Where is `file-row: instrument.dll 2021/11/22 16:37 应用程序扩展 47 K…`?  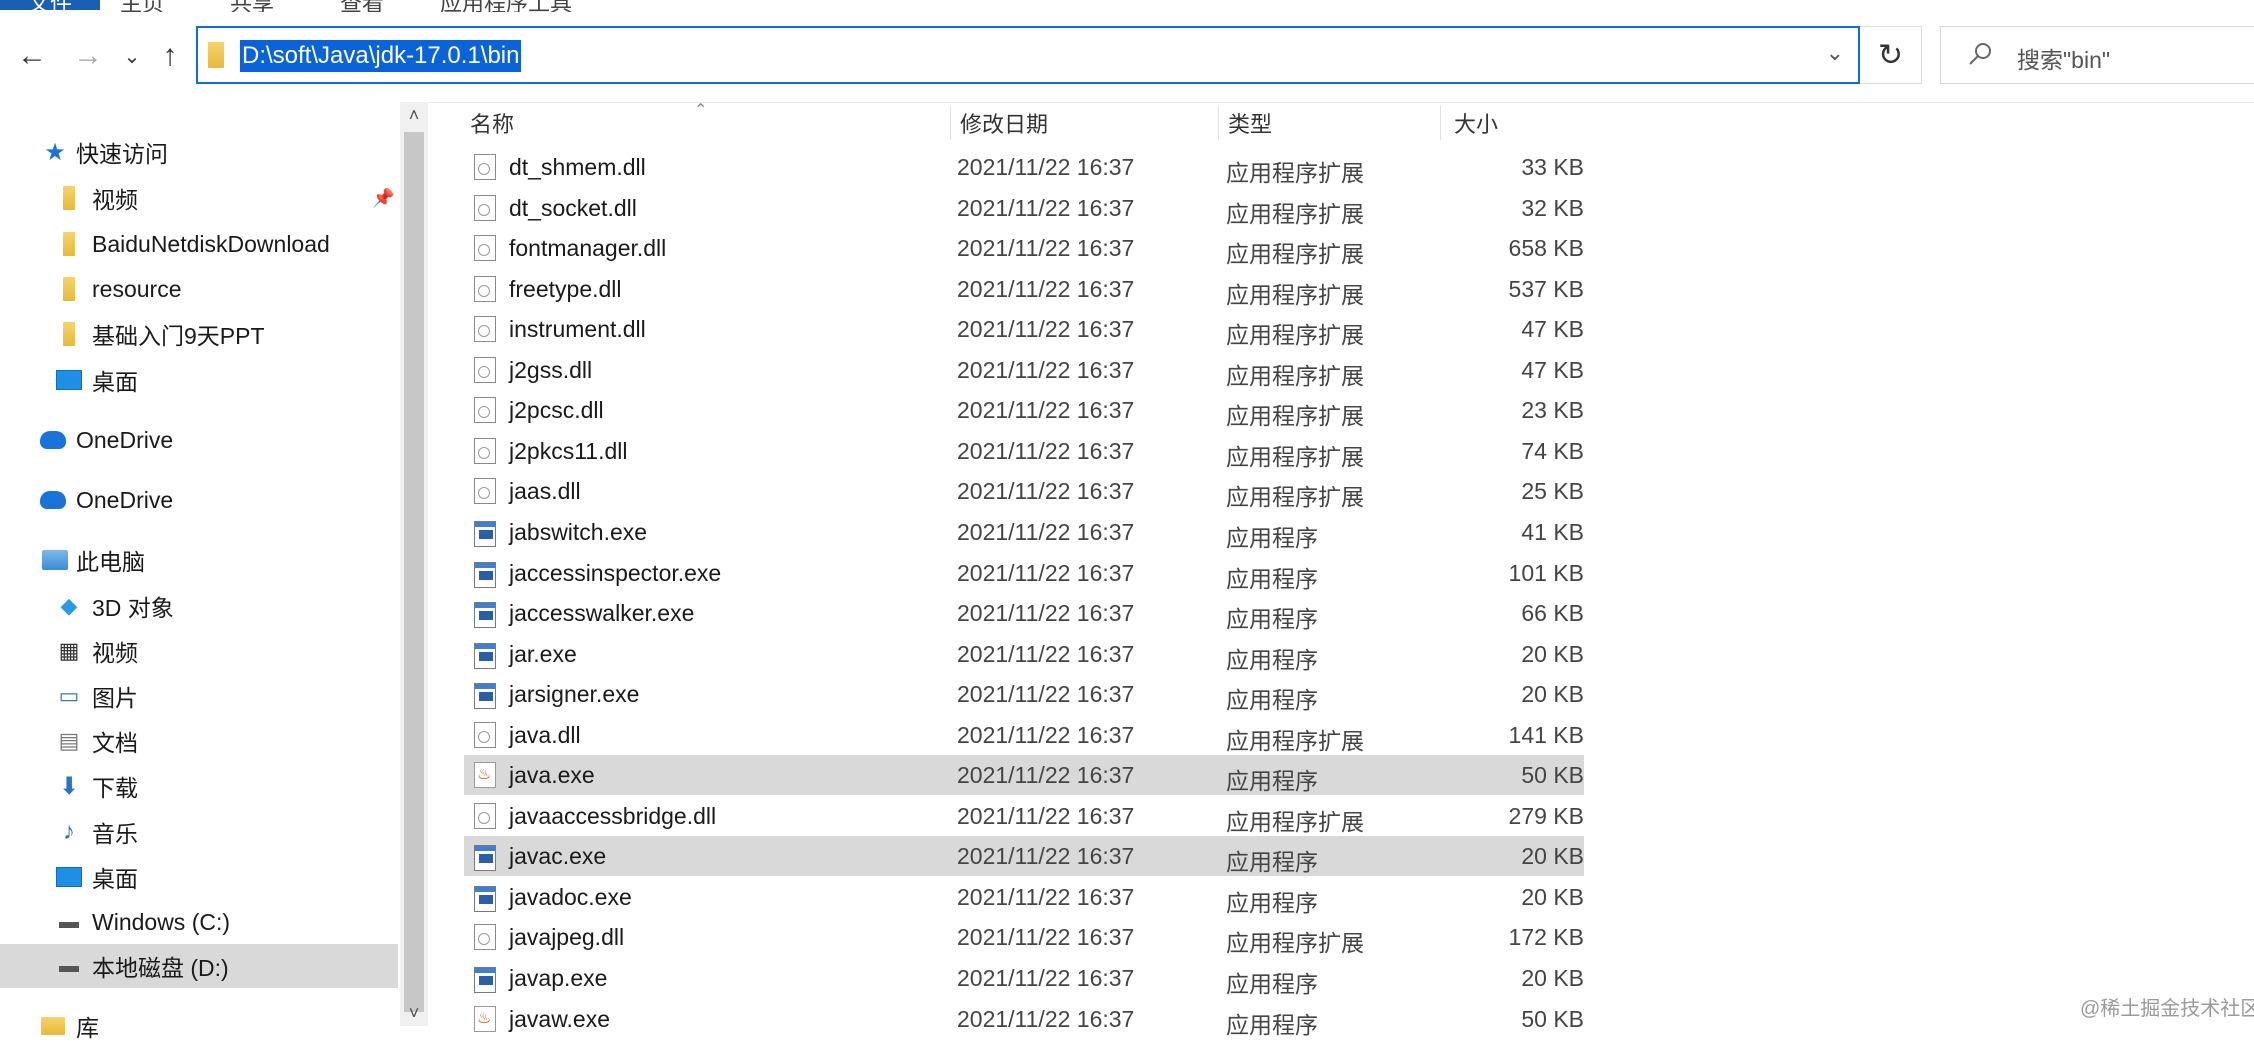 file-row: instrument.dll 2021/11/22 16:37 应用程序扩展 47 K… is located at coordinates (1024, 329).